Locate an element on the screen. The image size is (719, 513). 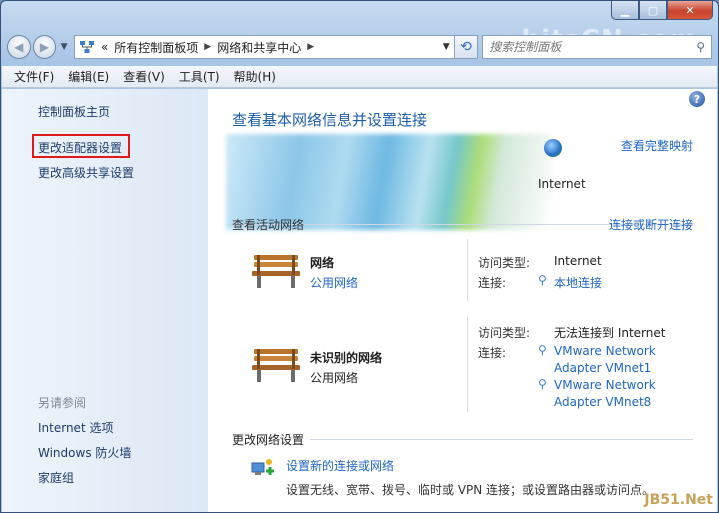
view-full-map-link: 查看完整映射 is located at coordinates (657, 145).